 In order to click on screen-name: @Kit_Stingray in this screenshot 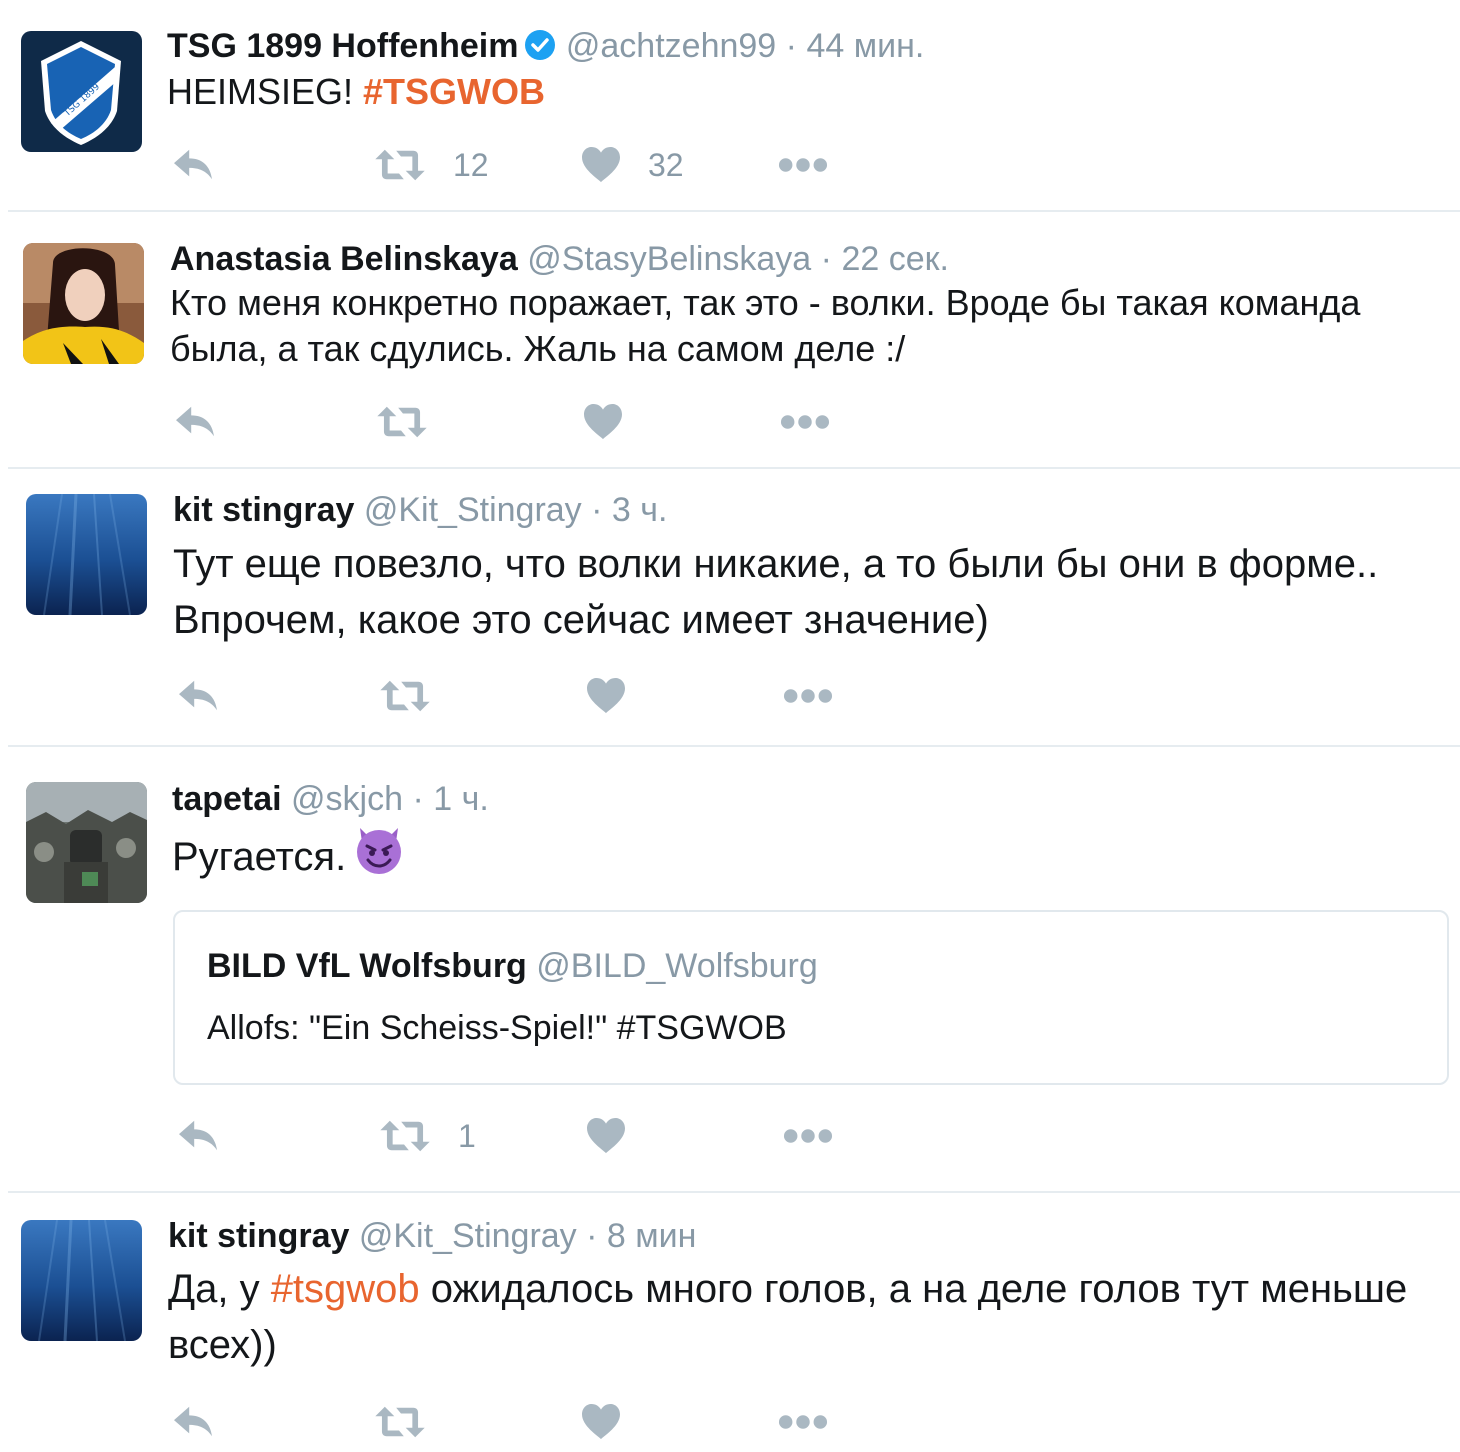, I will do `click(468, 1236)`.